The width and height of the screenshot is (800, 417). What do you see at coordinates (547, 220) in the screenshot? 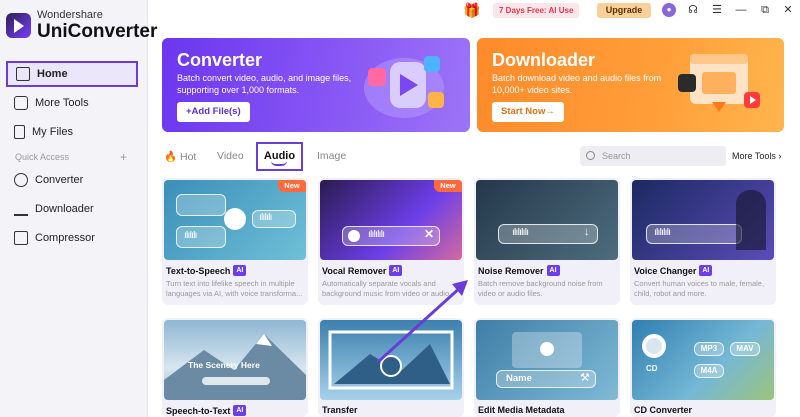
I see `noise-remover-thumbnail: ıIıIıIıIı ↓` at bounding box center [547, 220].